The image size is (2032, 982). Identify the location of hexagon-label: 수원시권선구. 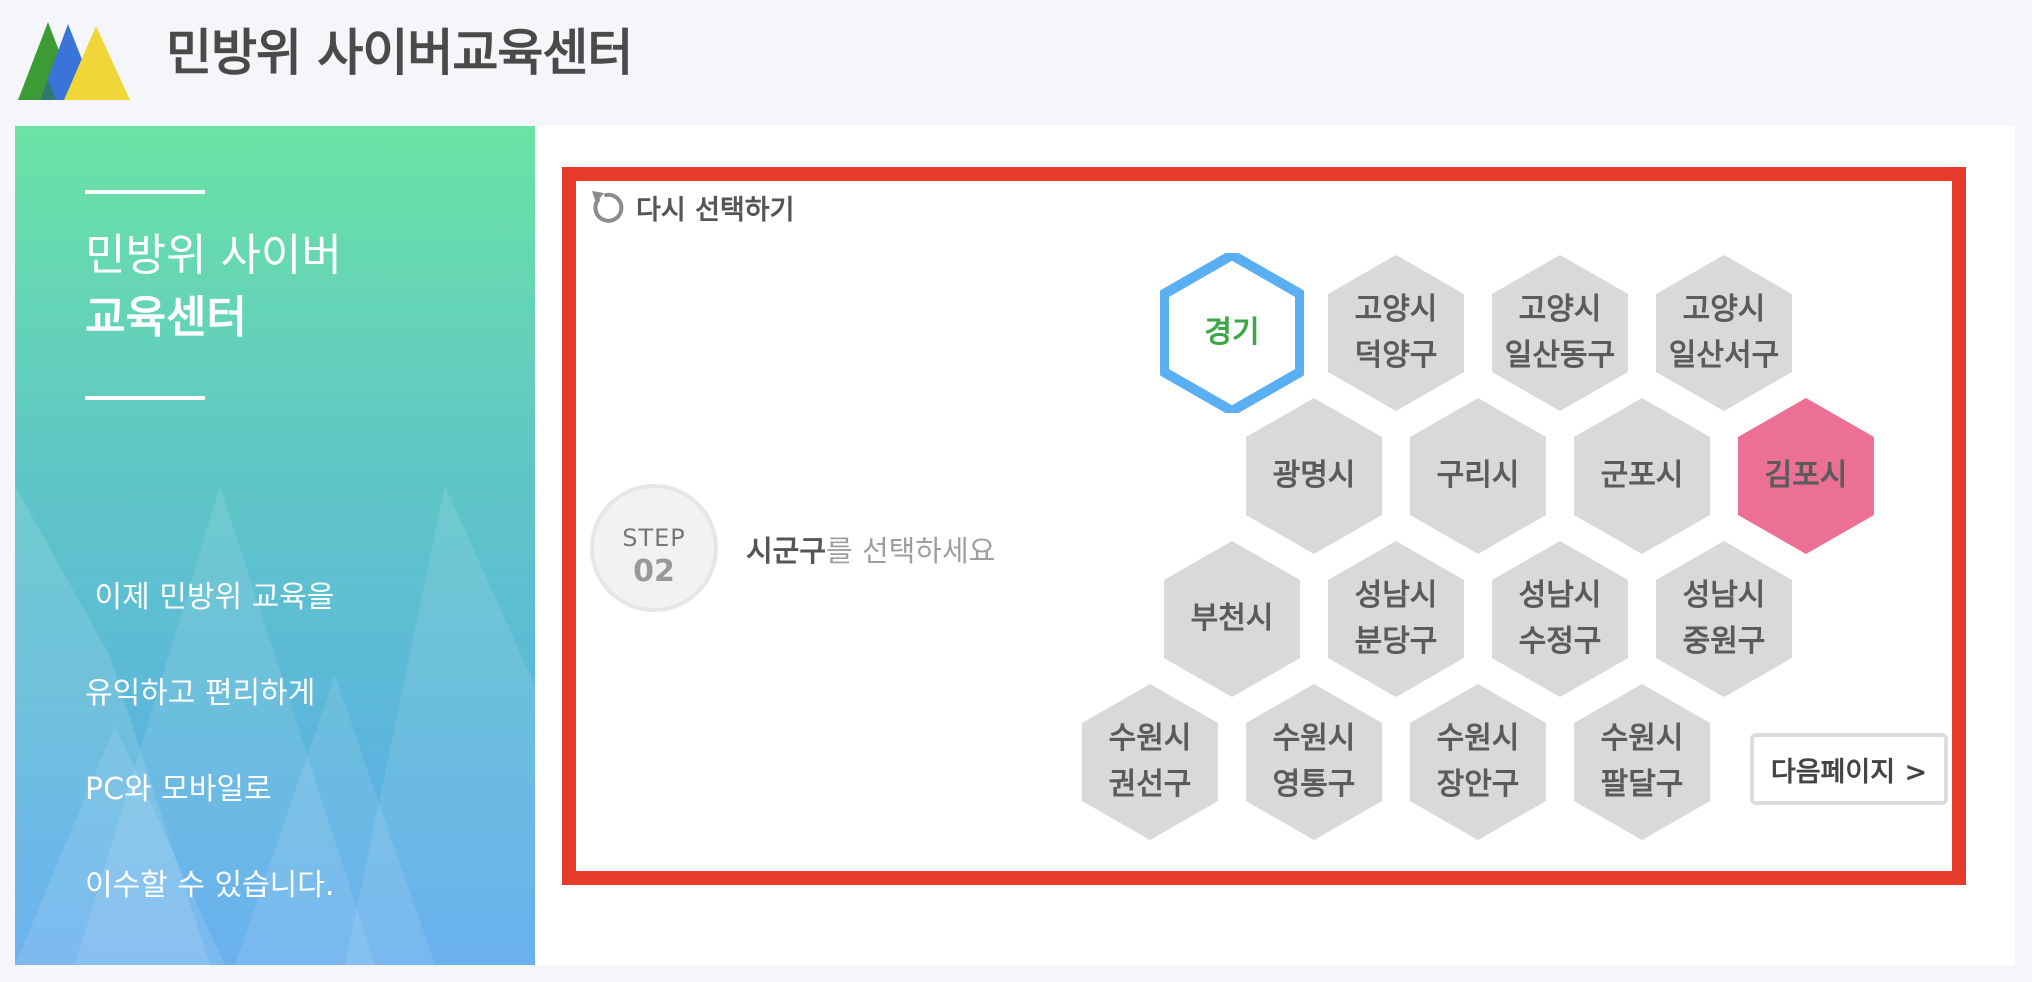
(1150, 762).